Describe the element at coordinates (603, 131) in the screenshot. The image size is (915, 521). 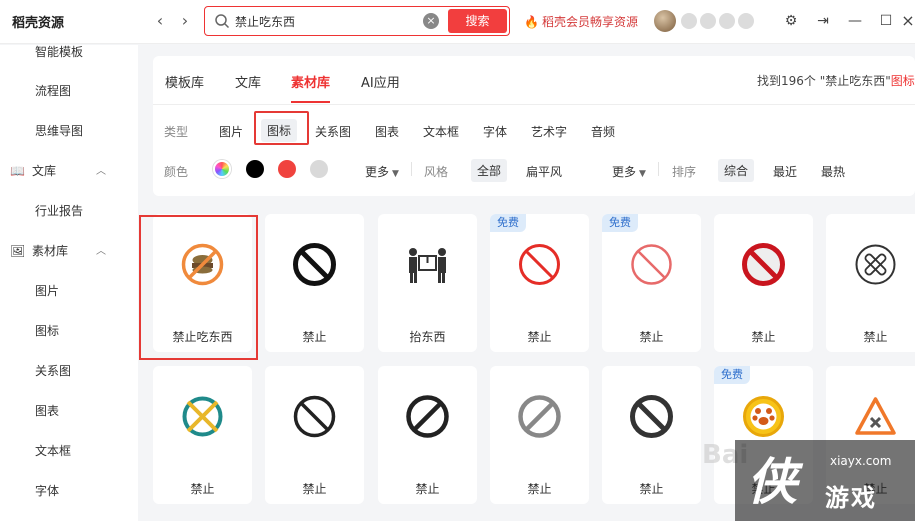
I see `type-option-audio: 音频` at that location.